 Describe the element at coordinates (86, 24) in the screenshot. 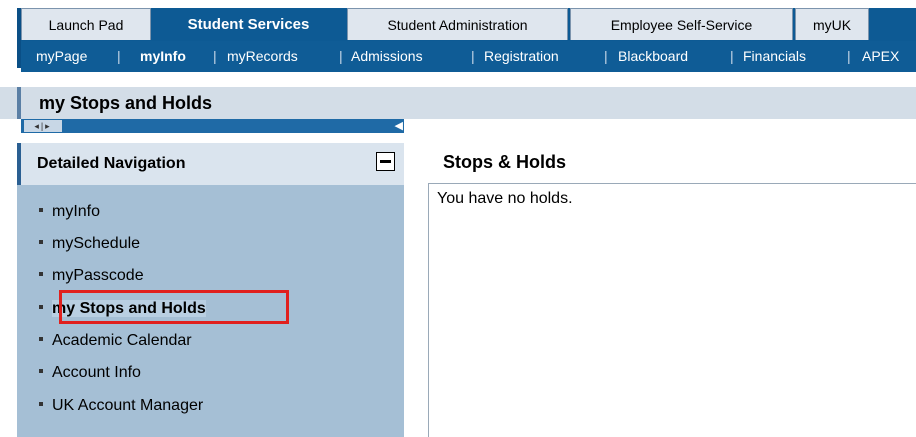

I see `tab-launch-pad: Launch Pad` at that location.